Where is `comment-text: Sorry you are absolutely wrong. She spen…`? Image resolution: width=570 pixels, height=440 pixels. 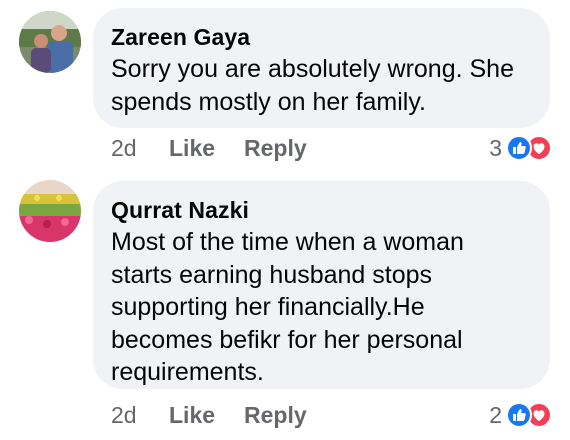 comment-text: Sorry you are absolutely wrong. She spen… is located at coordinates (312, 85).